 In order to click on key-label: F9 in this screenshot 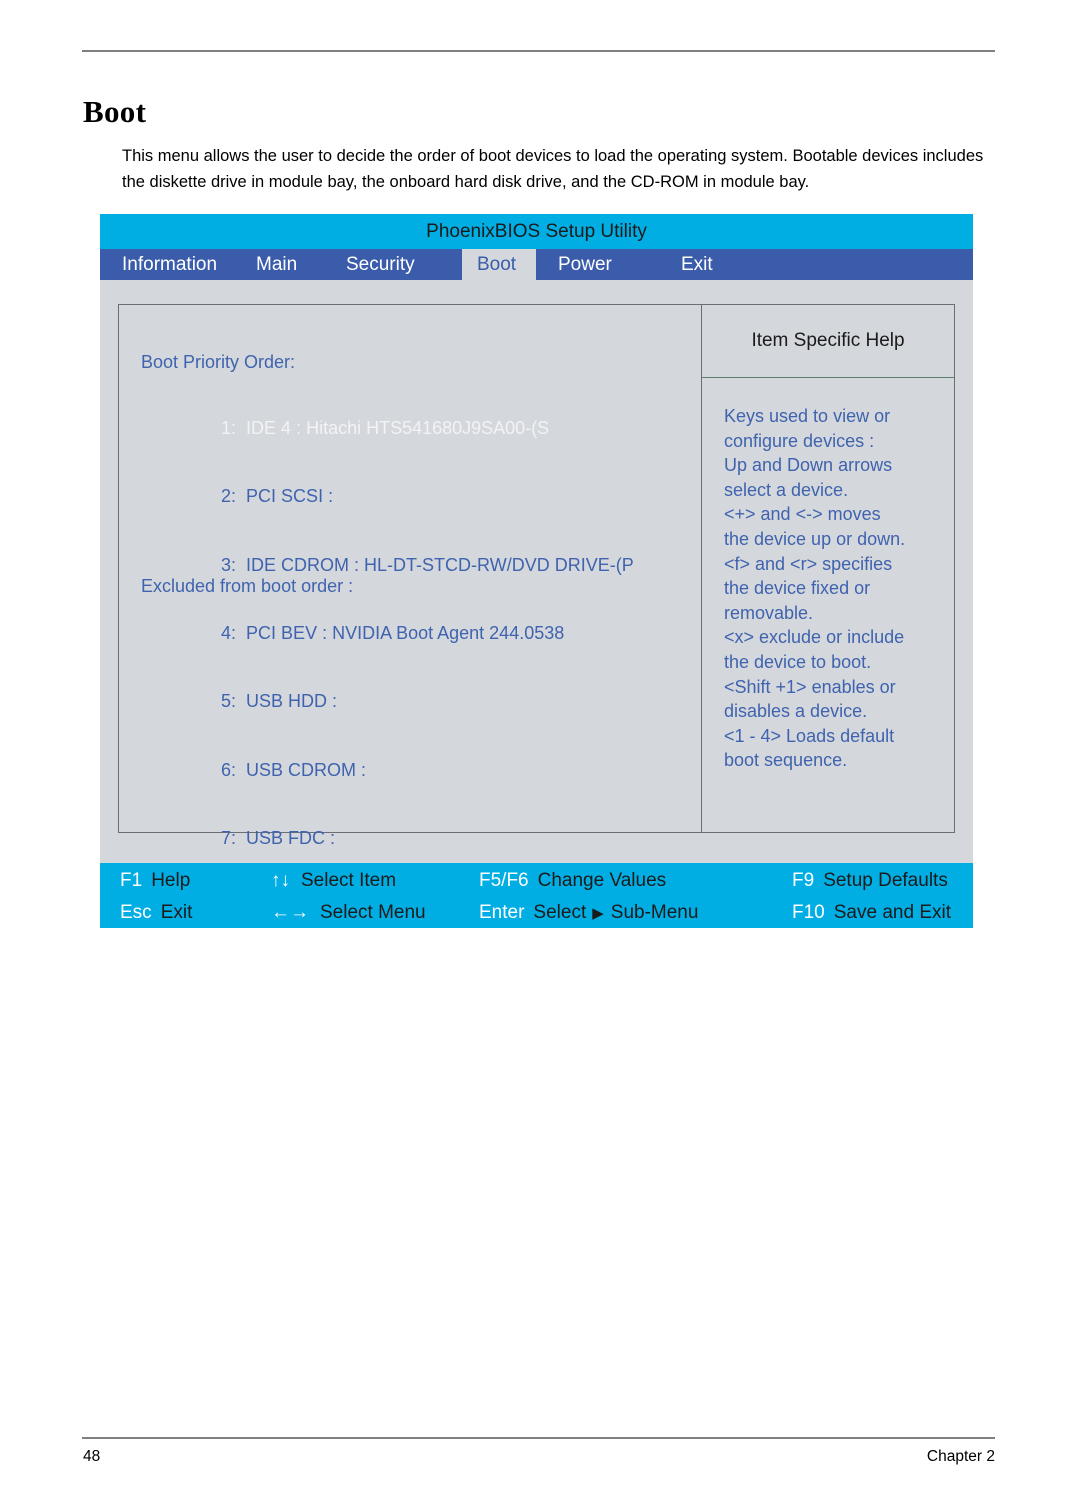, I will do `click(803, 880)`.